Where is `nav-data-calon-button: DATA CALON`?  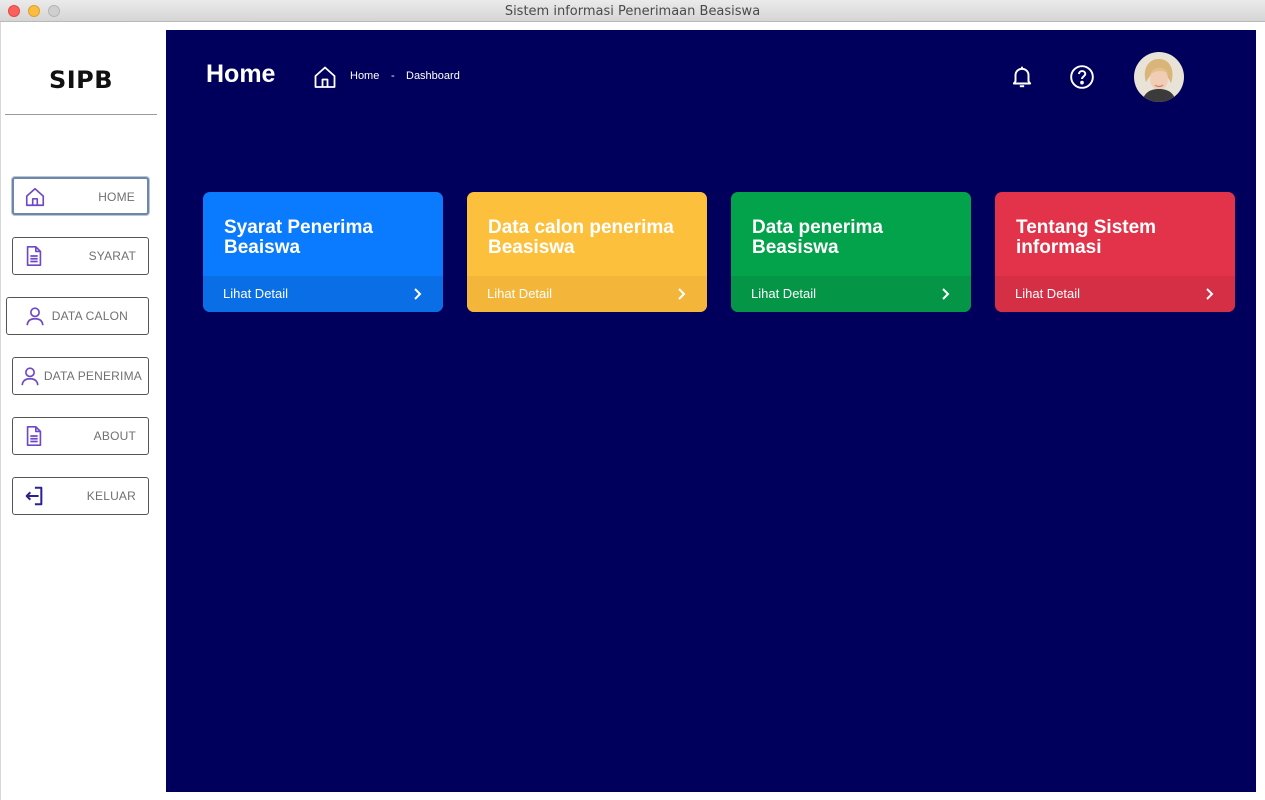
nav-data-calon-button: DATA CALON is located at coordinates (77, 316).